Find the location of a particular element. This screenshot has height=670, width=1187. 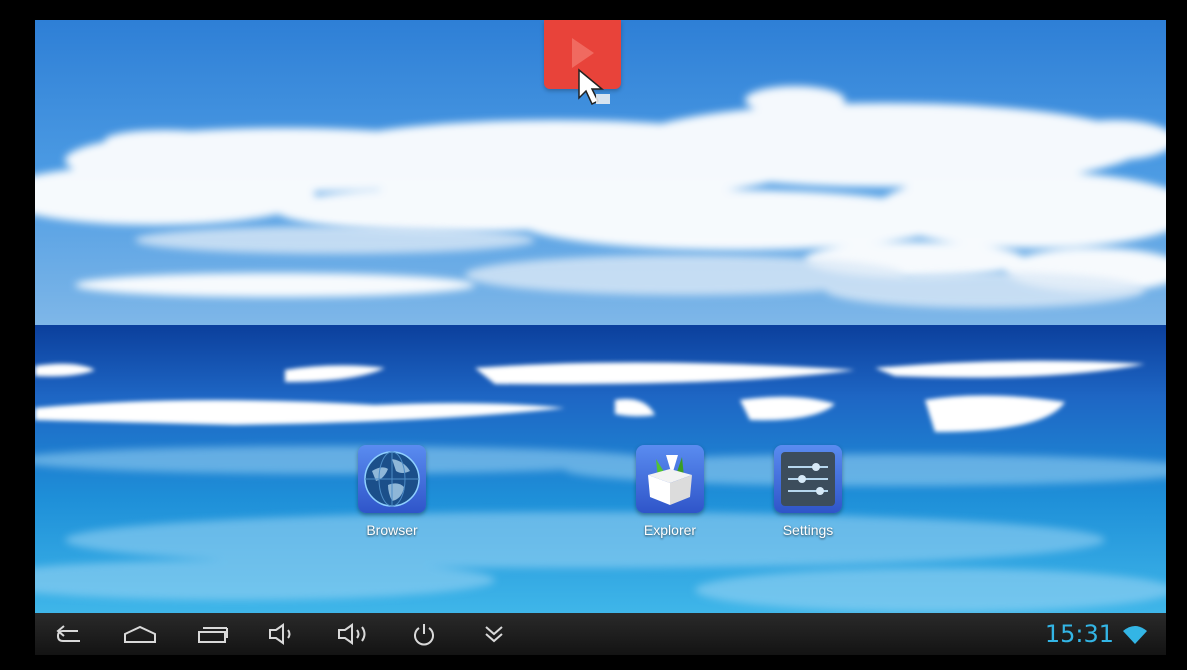

app-label: Browser is located at coordinates (392, 530).